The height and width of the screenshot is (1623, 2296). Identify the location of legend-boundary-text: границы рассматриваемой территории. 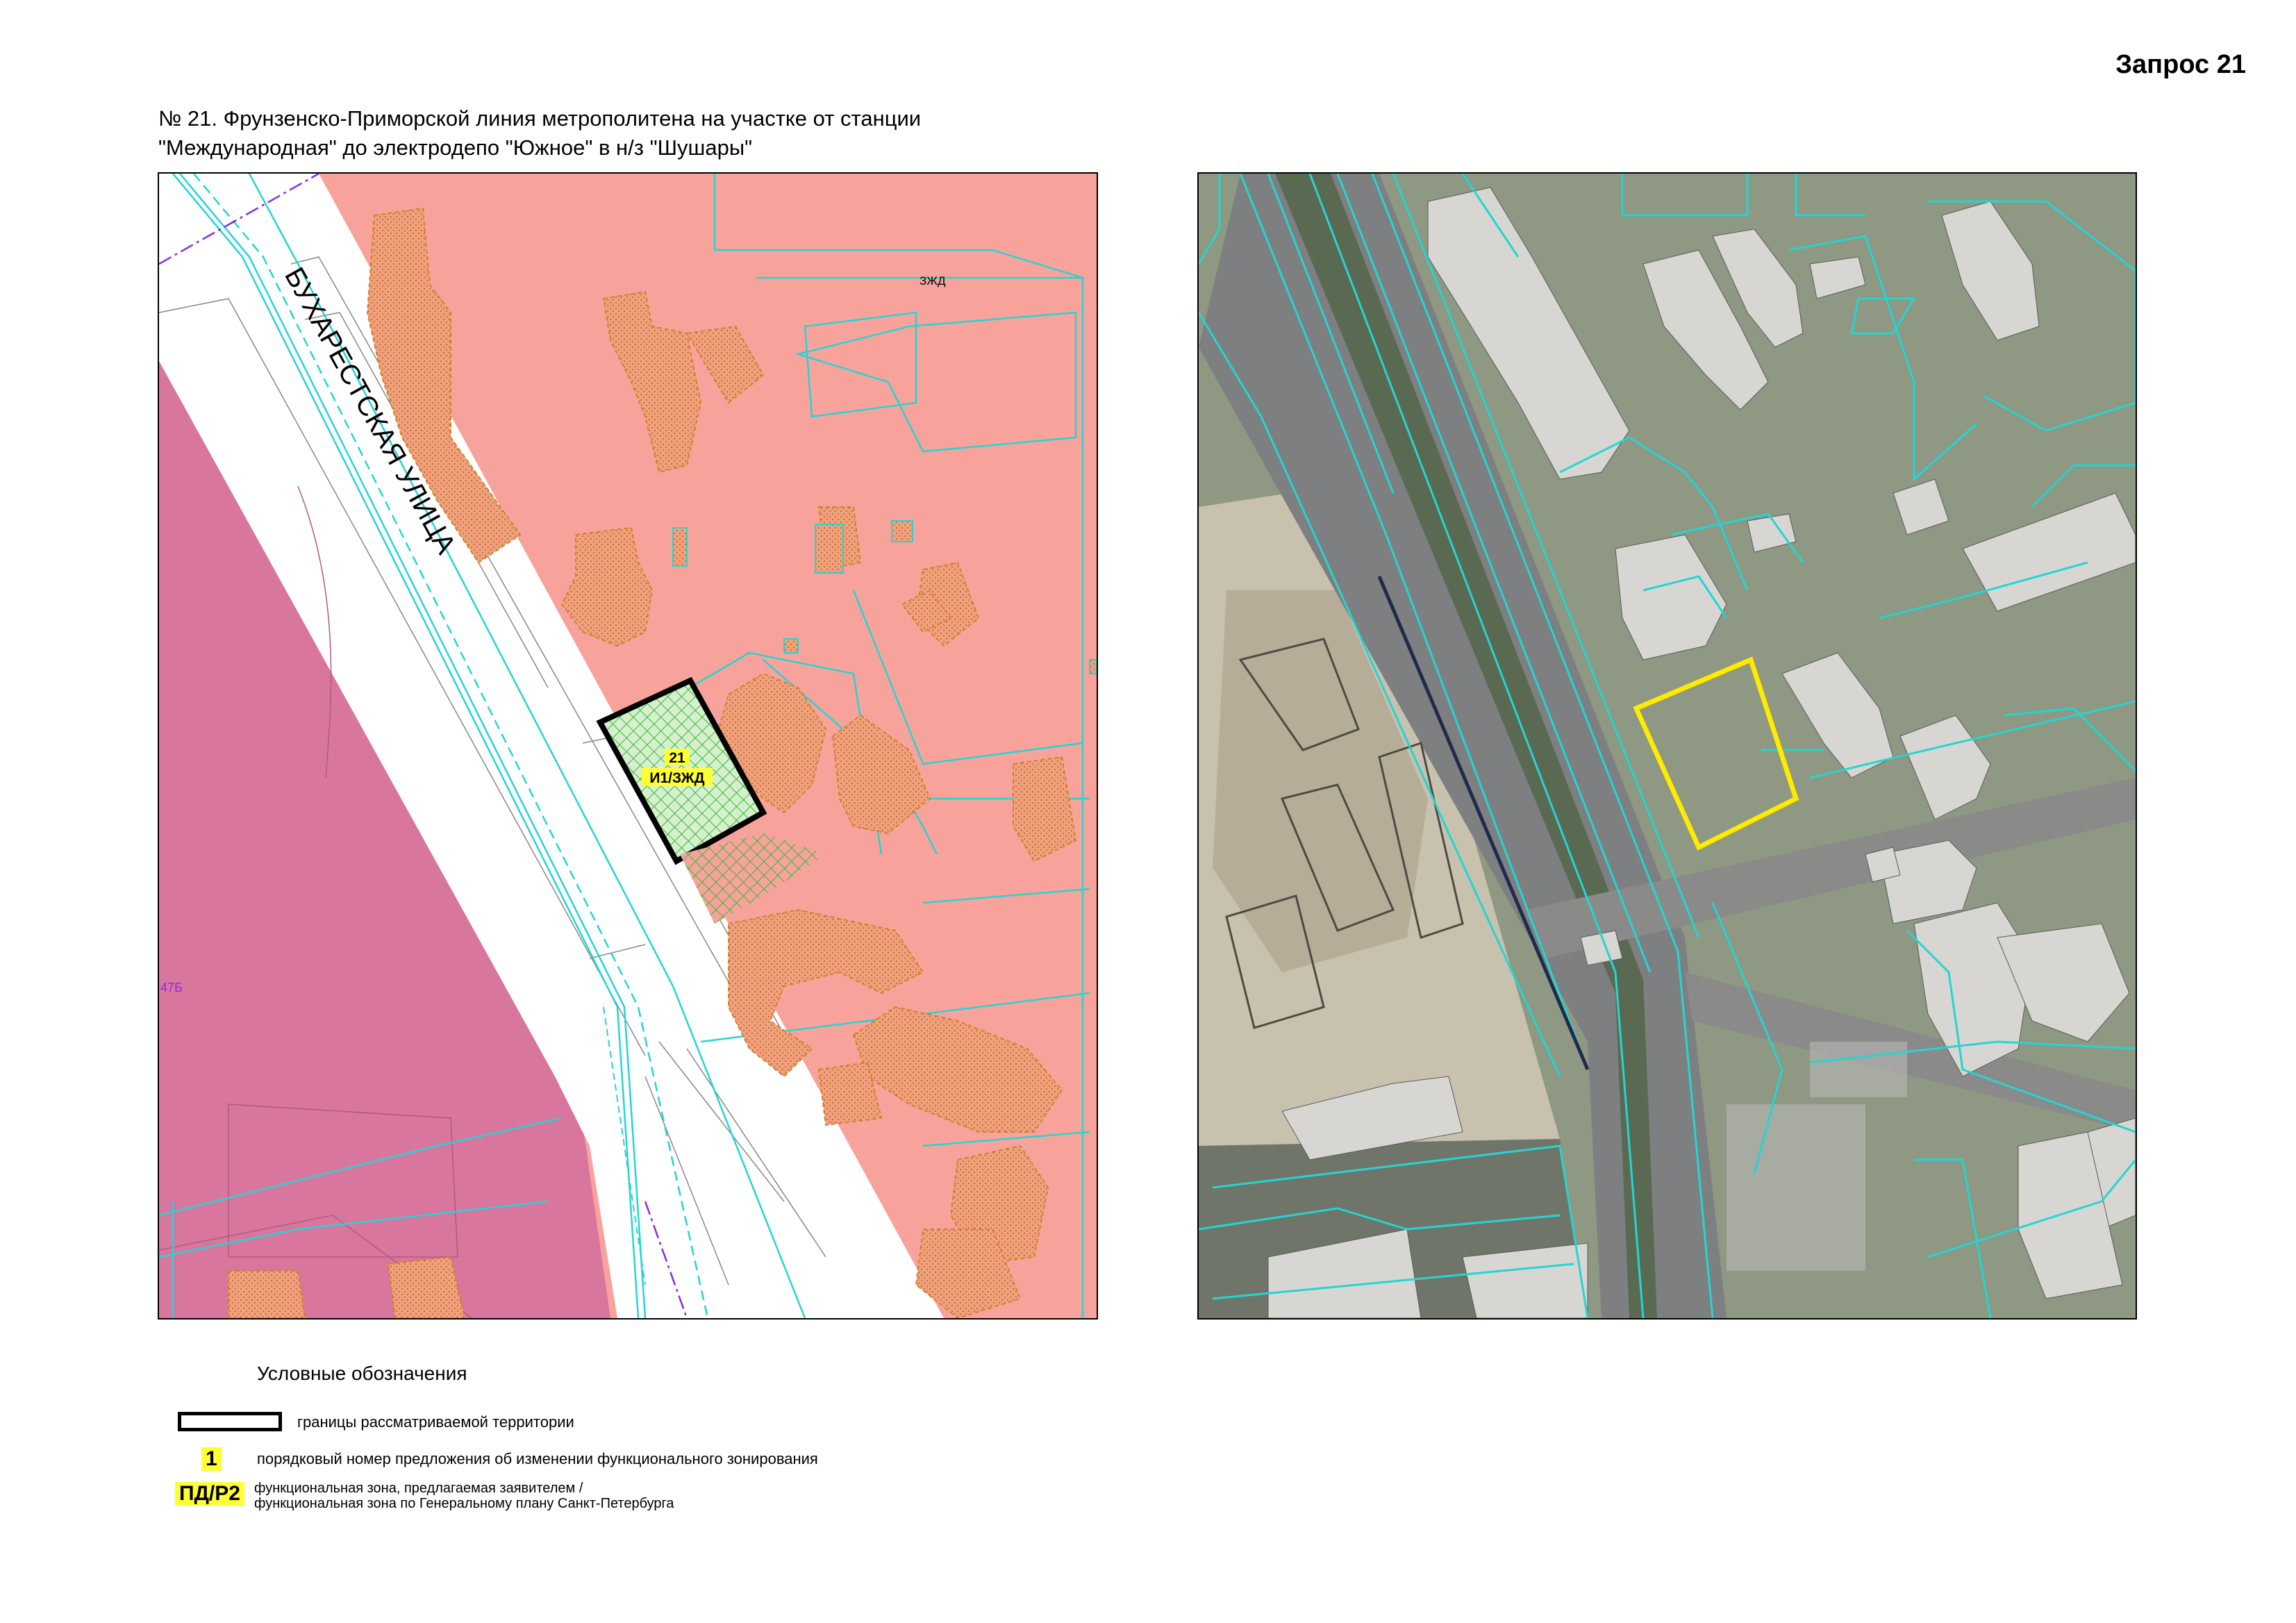
(436, 1422).